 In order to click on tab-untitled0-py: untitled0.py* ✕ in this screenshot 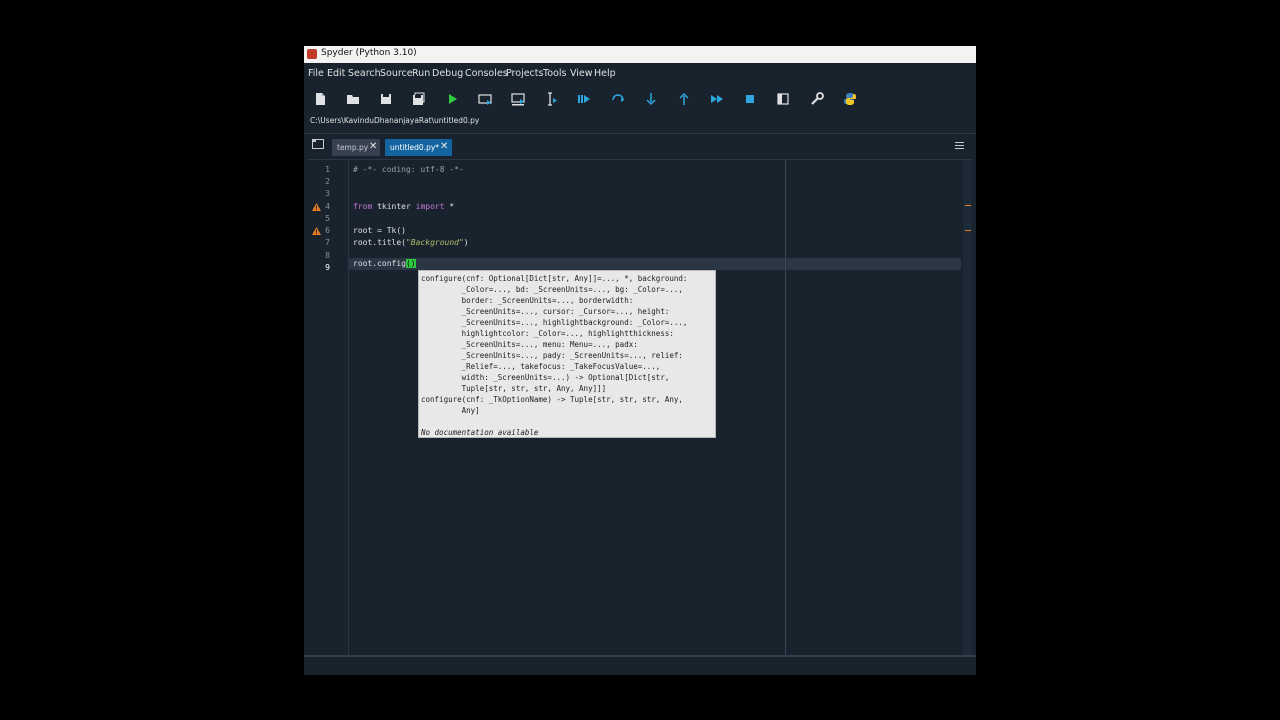, I will do `click(418, 147)`.